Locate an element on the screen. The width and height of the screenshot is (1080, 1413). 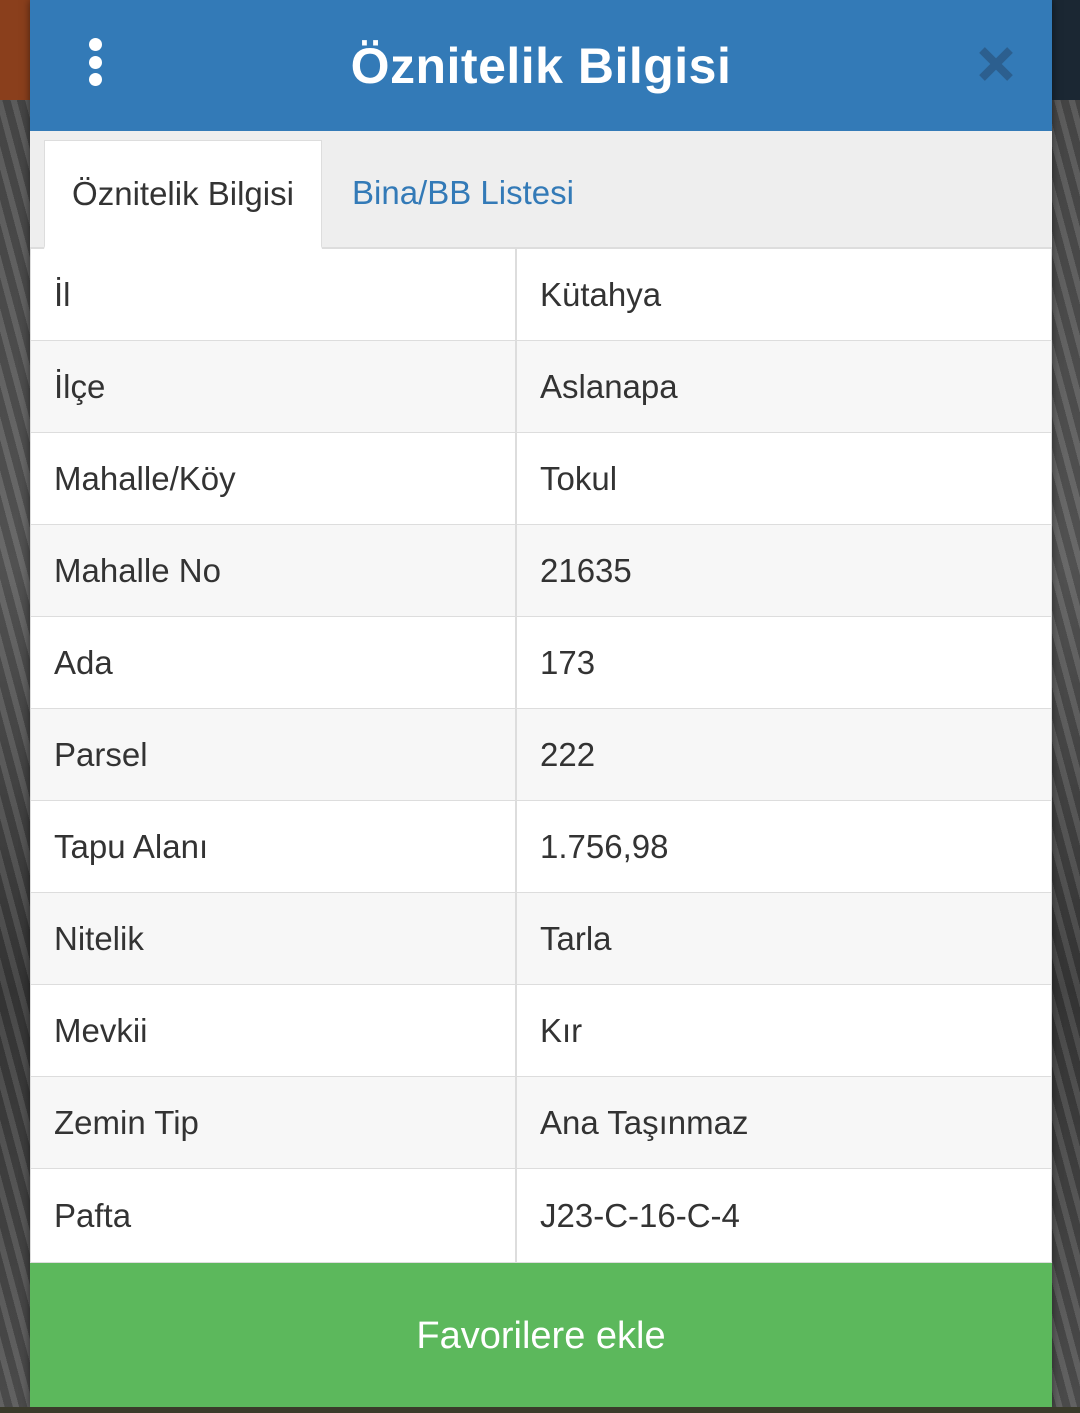
attribute-key: Mahalle No is located at coordinates (274, 570).